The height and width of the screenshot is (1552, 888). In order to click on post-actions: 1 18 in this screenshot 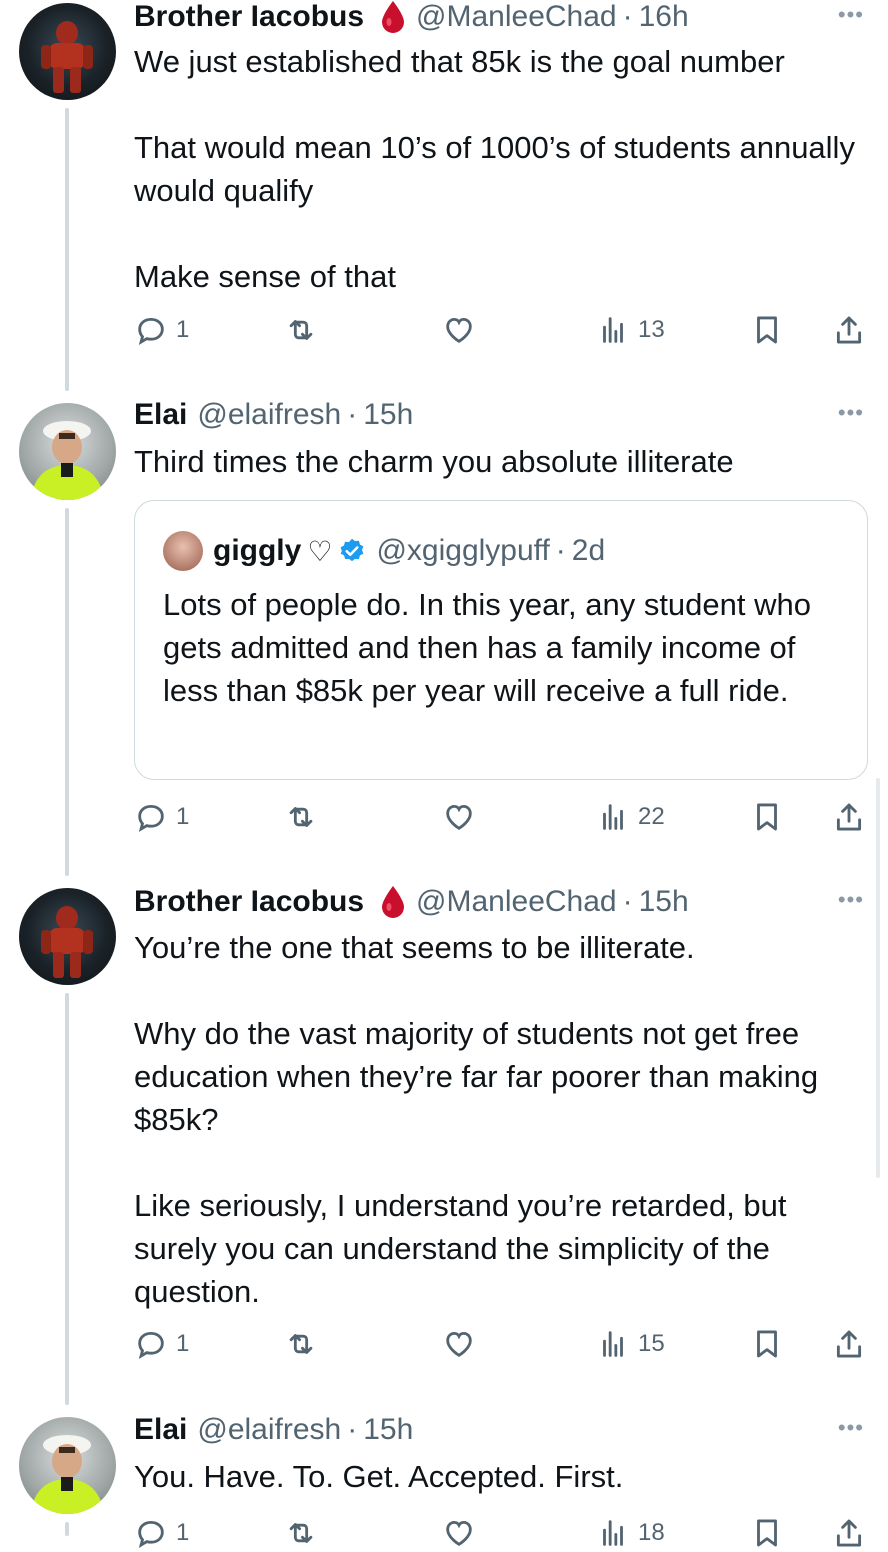, I will do `click(500, 1534)`.